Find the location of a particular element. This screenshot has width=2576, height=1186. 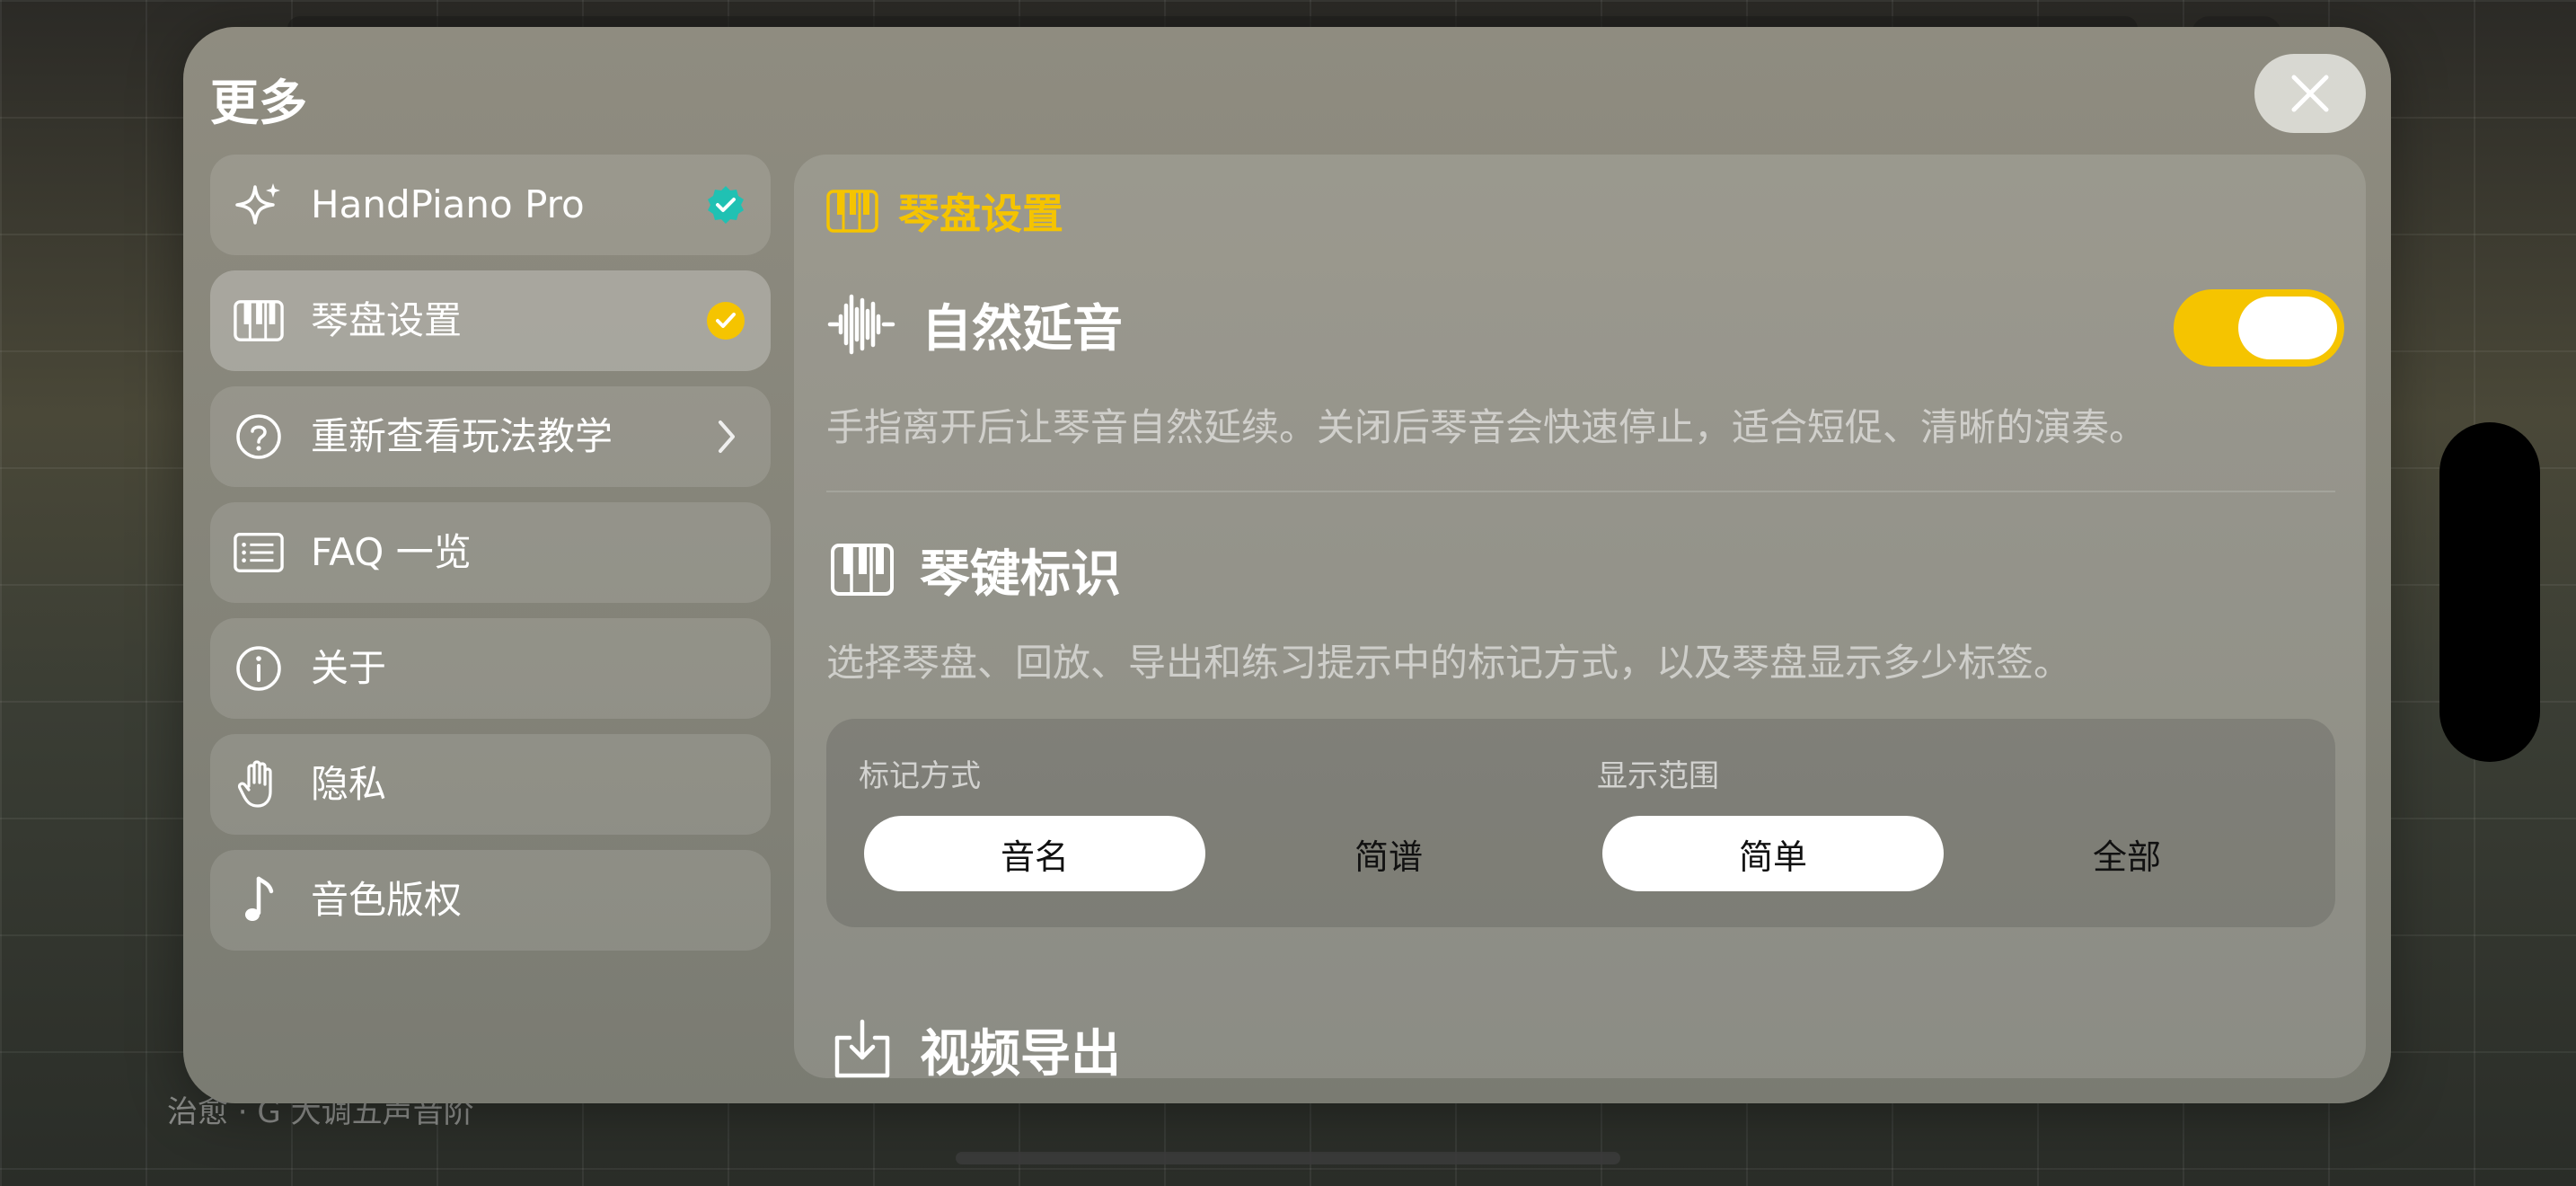

hand-icon is located at coordinates (259, 784).